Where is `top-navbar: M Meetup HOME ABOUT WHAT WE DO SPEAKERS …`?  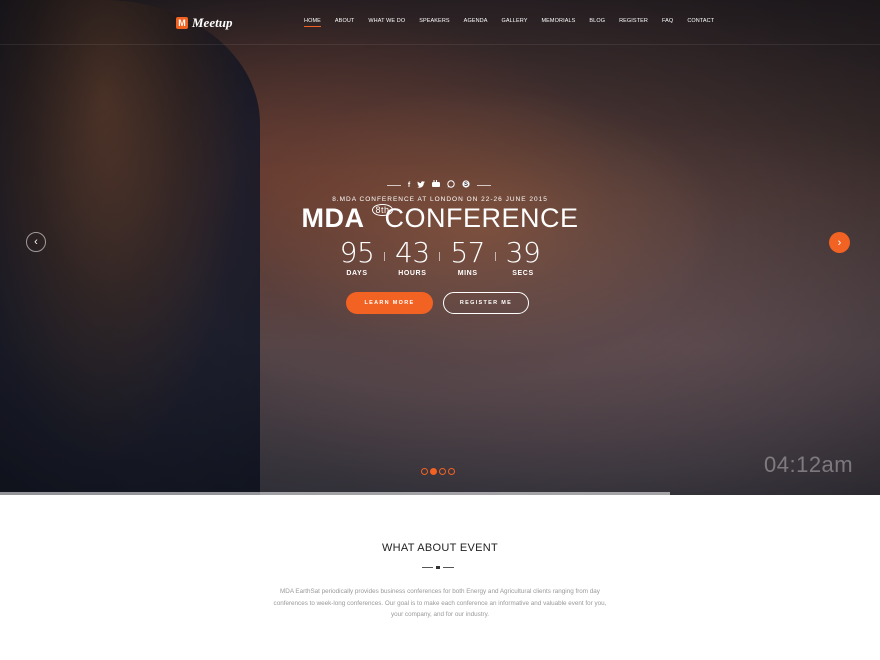
top-navbar: M Meetup HOME ABOUT WHAT WE DO SPEAKERS … is located at coordinates (440, 22).